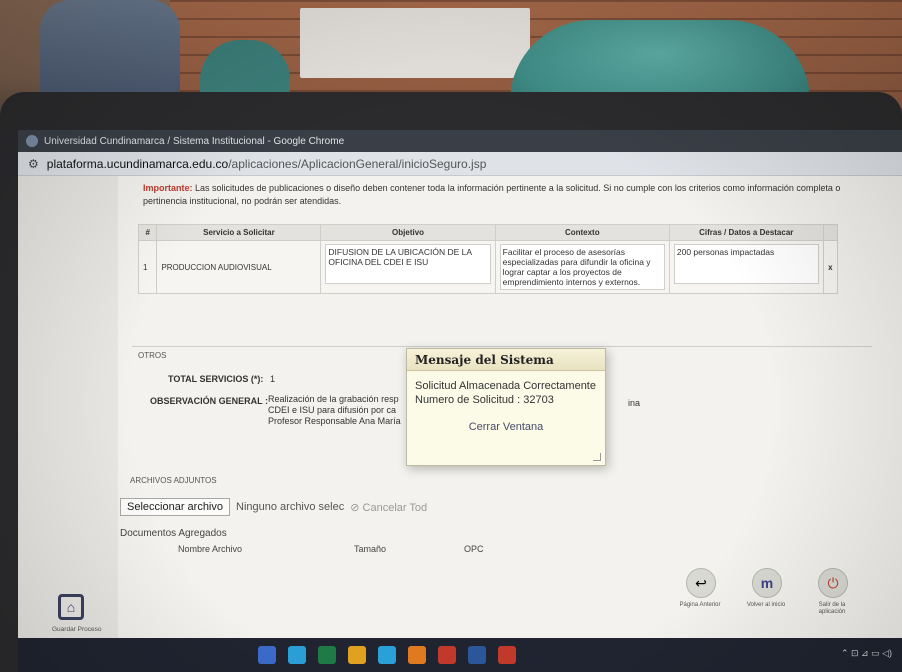 This screenshot has width=902, height=672. I want to click on remove-row-button: x, so click(830, 267).